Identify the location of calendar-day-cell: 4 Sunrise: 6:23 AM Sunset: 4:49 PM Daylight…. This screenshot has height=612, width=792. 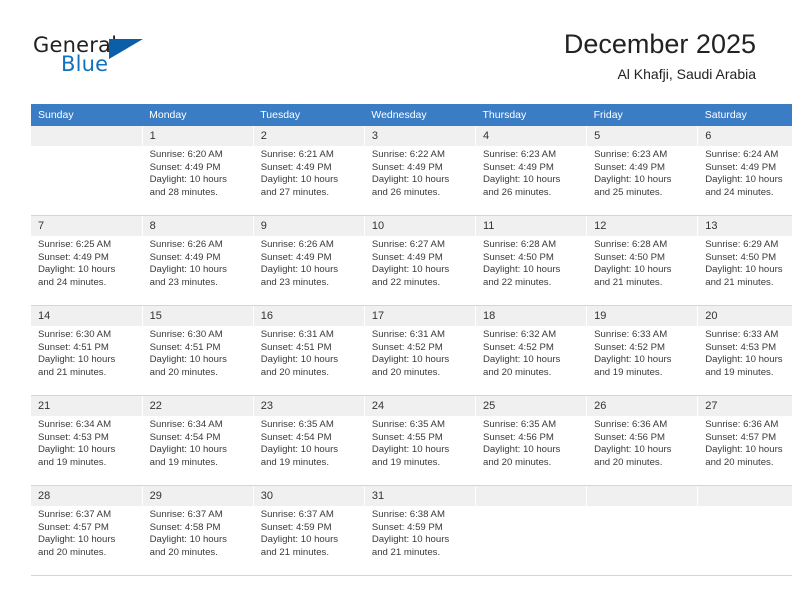
(531, 171).